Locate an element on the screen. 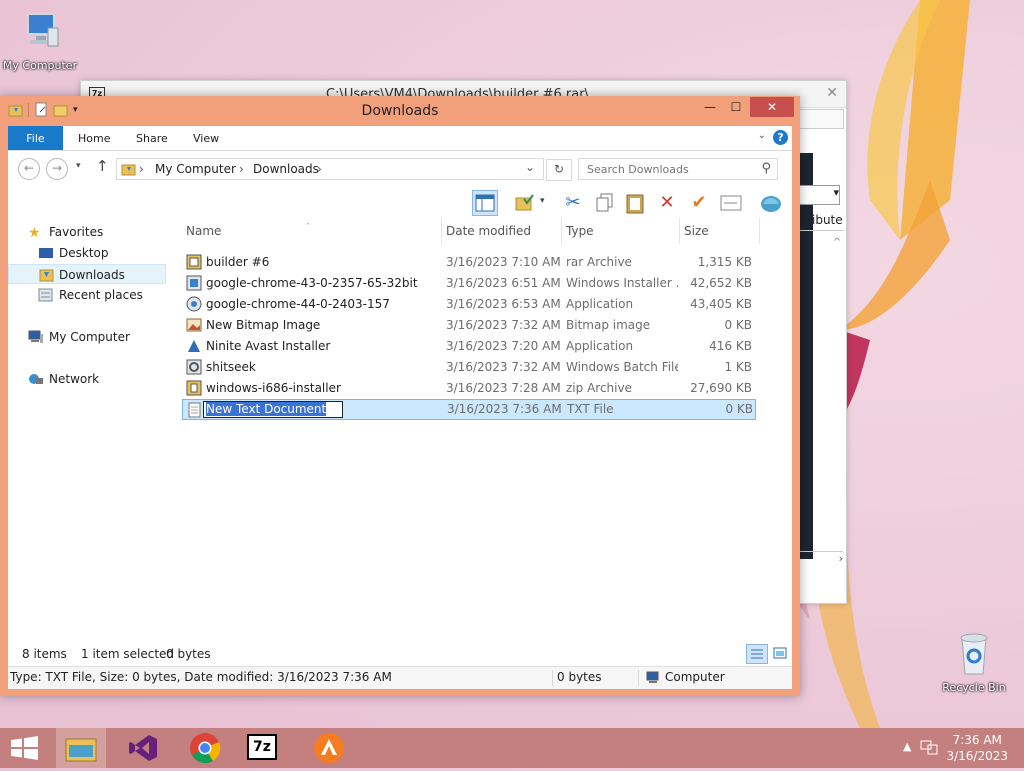 The height and width of the screenshot is (771, 1024). taskbar-visual-studio is located at coordinates (143, 748).